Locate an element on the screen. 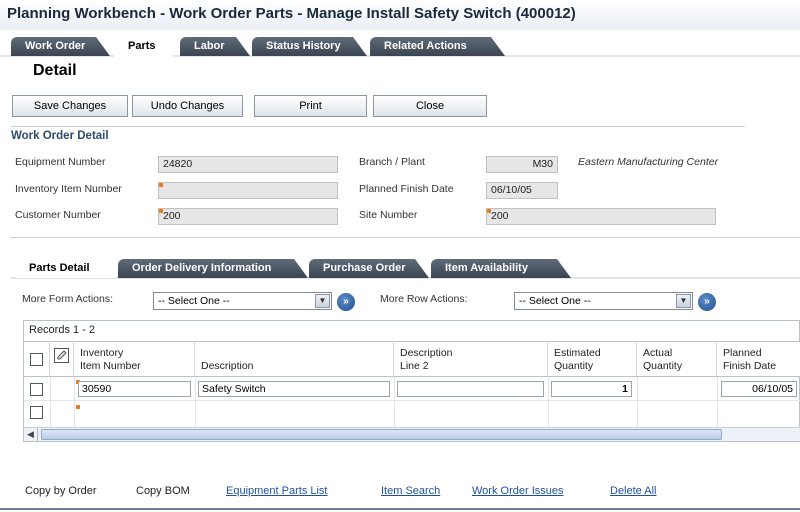 Image resolution: width=800 pixels, height=512 pixels. inventory-item-field is located at coordinates (248, 190).